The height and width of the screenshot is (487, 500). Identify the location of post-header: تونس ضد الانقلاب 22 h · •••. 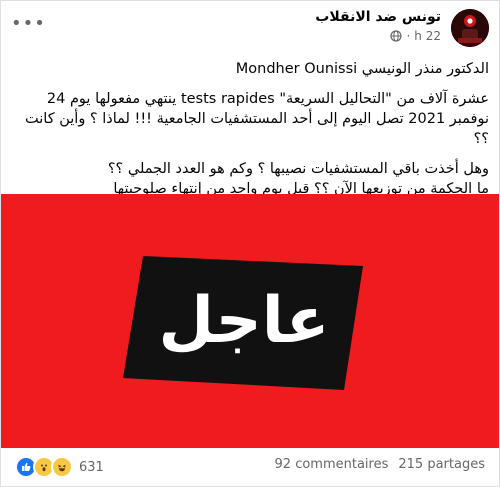
(250, 27).